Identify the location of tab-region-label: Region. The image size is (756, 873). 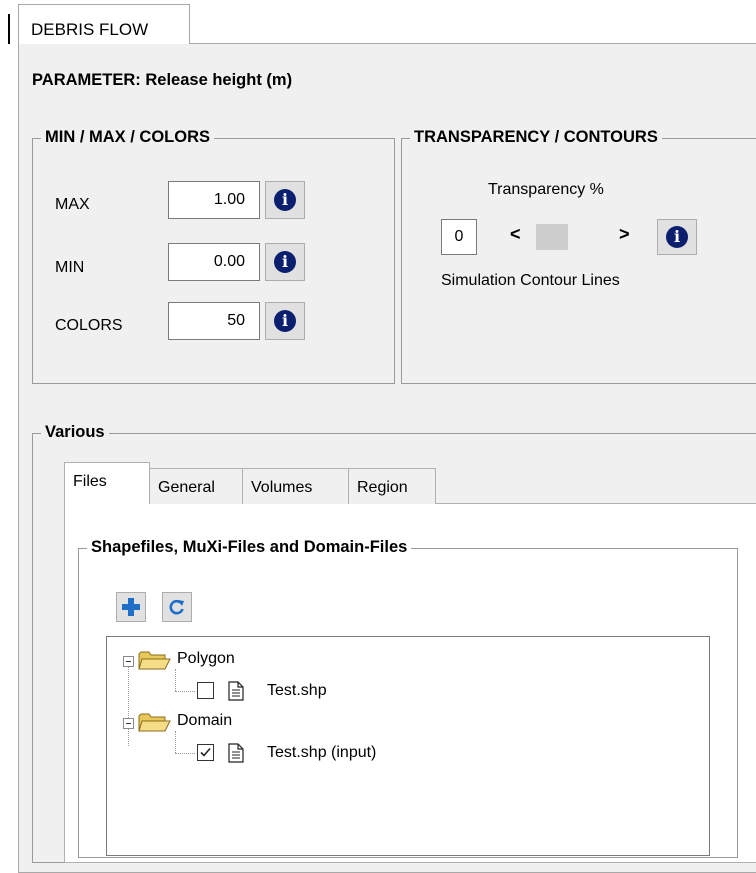
(382, 487).